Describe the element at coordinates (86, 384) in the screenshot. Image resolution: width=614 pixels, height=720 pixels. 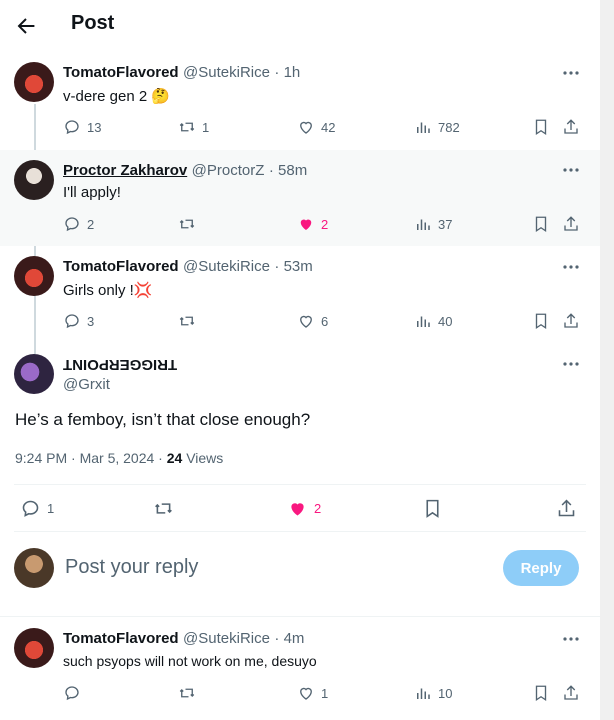
I see `author-handle: @Grxit` at that location.